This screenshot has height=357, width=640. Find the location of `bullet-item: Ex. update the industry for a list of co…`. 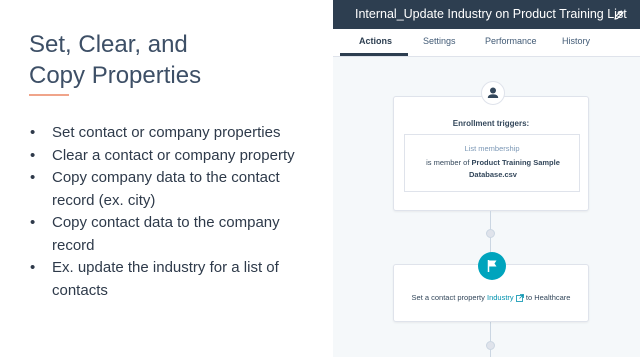

bullet-item: Ex. update the industry for a list of co… is located at coordinates (175, 279).